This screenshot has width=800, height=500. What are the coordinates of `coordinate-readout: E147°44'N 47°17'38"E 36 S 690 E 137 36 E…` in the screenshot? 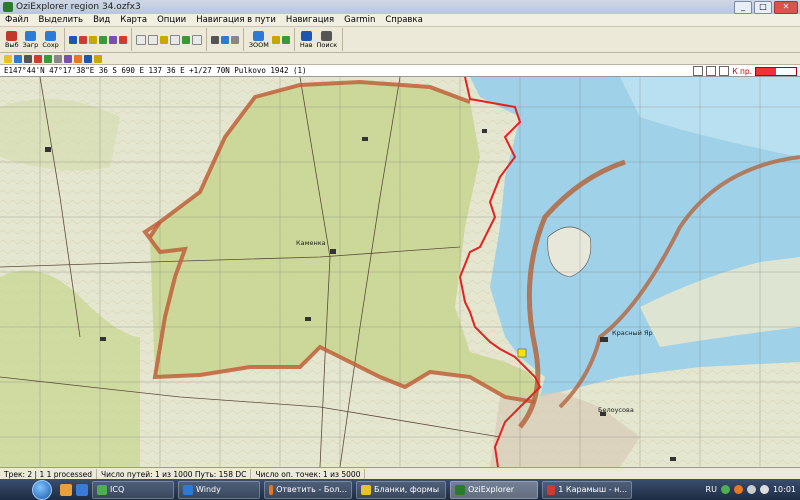 It's located at (155, 70).